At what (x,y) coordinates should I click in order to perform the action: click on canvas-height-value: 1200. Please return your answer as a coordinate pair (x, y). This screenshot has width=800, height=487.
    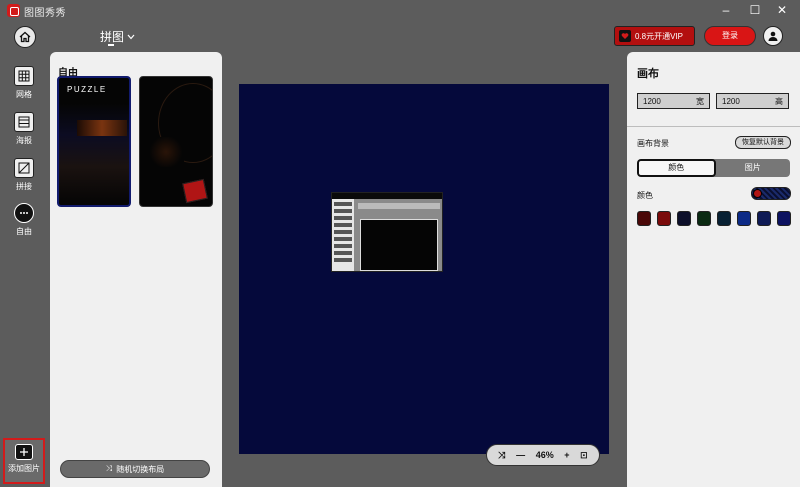
    Looking at the image, I should click on (731, 101).